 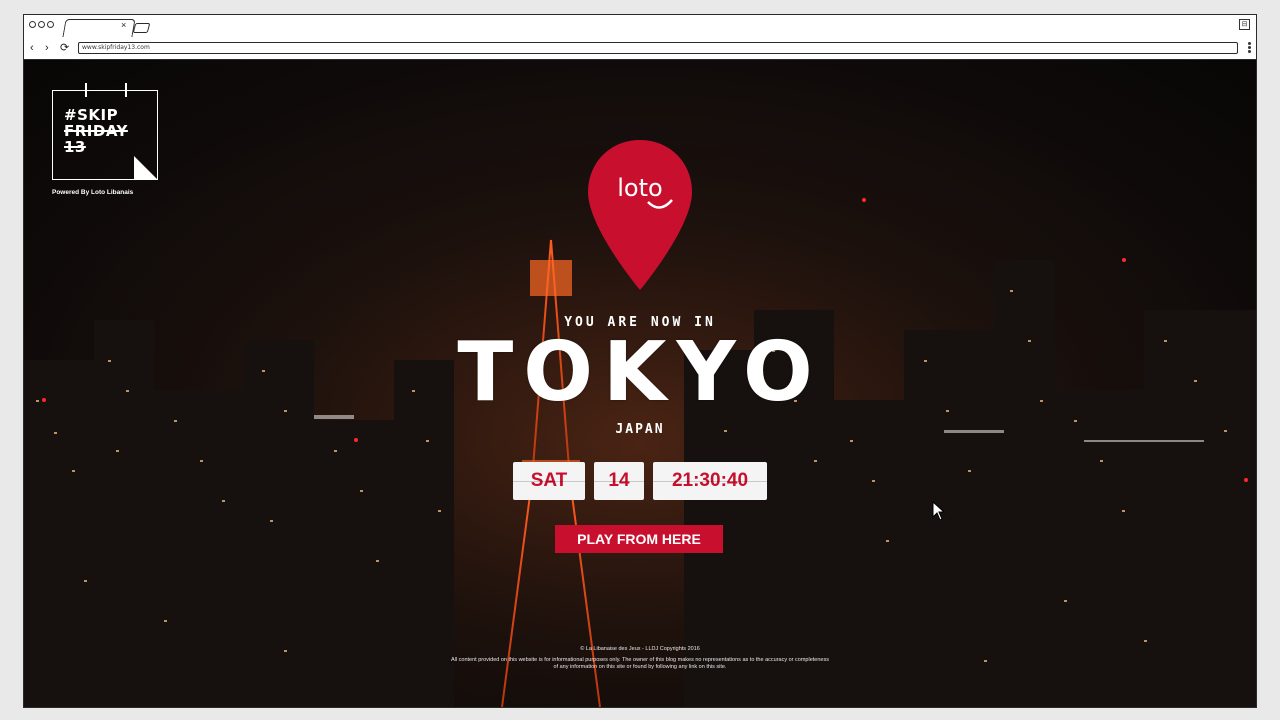 I want to click on maximize-window-icon, so click(x=50, y=24).